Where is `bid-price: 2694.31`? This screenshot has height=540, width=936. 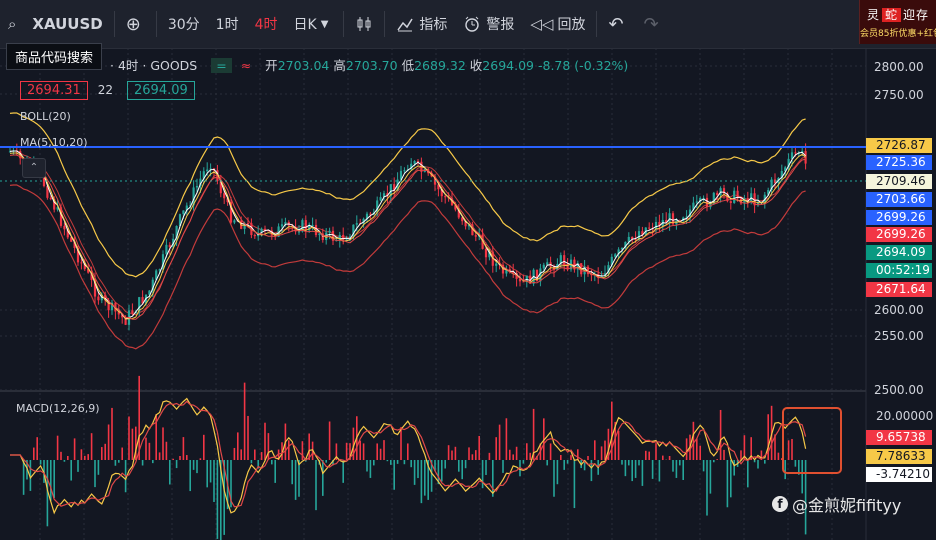
bid-price: 2694.31 is located at coordinates (54, 90).